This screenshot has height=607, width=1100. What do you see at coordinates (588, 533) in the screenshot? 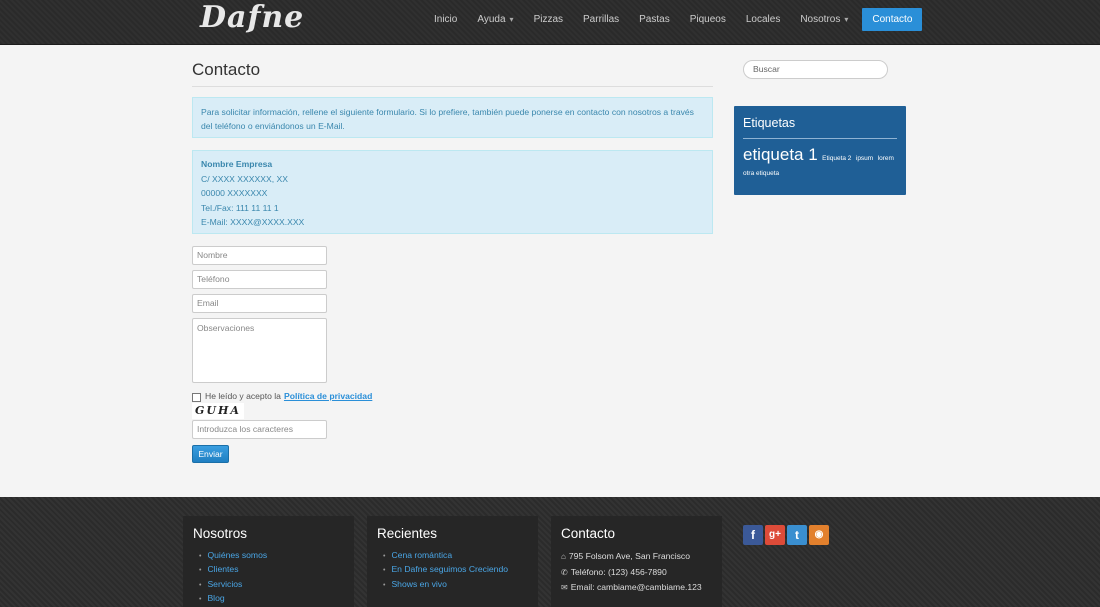
I see `footer-col-title: Contacto` at bounding box center [588, 533].